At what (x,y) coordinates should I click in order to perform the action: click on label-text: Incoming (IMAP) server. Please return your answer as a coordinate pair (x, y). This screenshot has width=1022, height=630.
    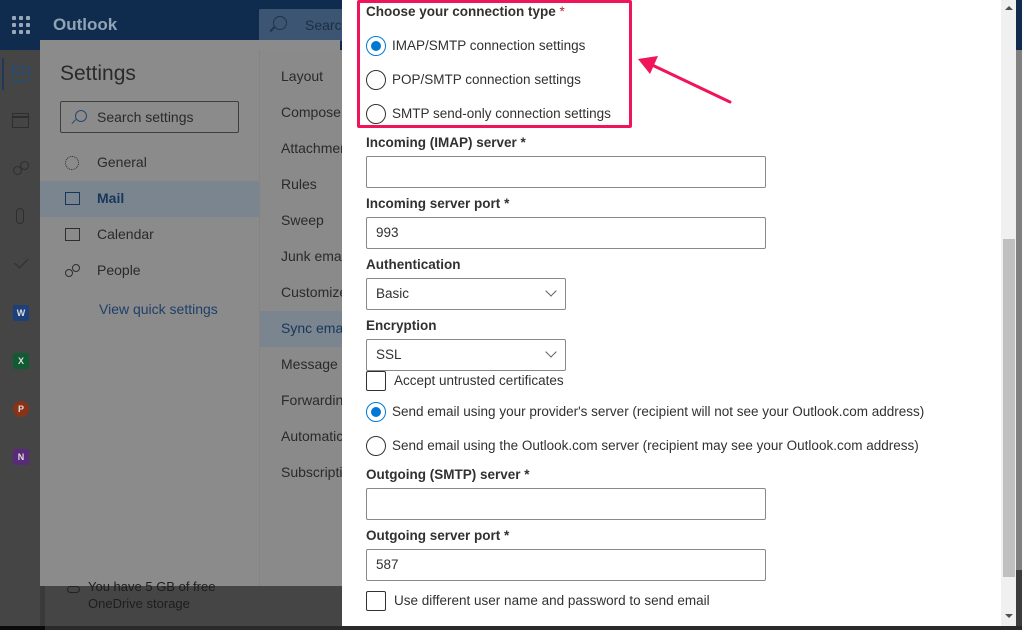
    Looking at the image, I should click on (441, 142).